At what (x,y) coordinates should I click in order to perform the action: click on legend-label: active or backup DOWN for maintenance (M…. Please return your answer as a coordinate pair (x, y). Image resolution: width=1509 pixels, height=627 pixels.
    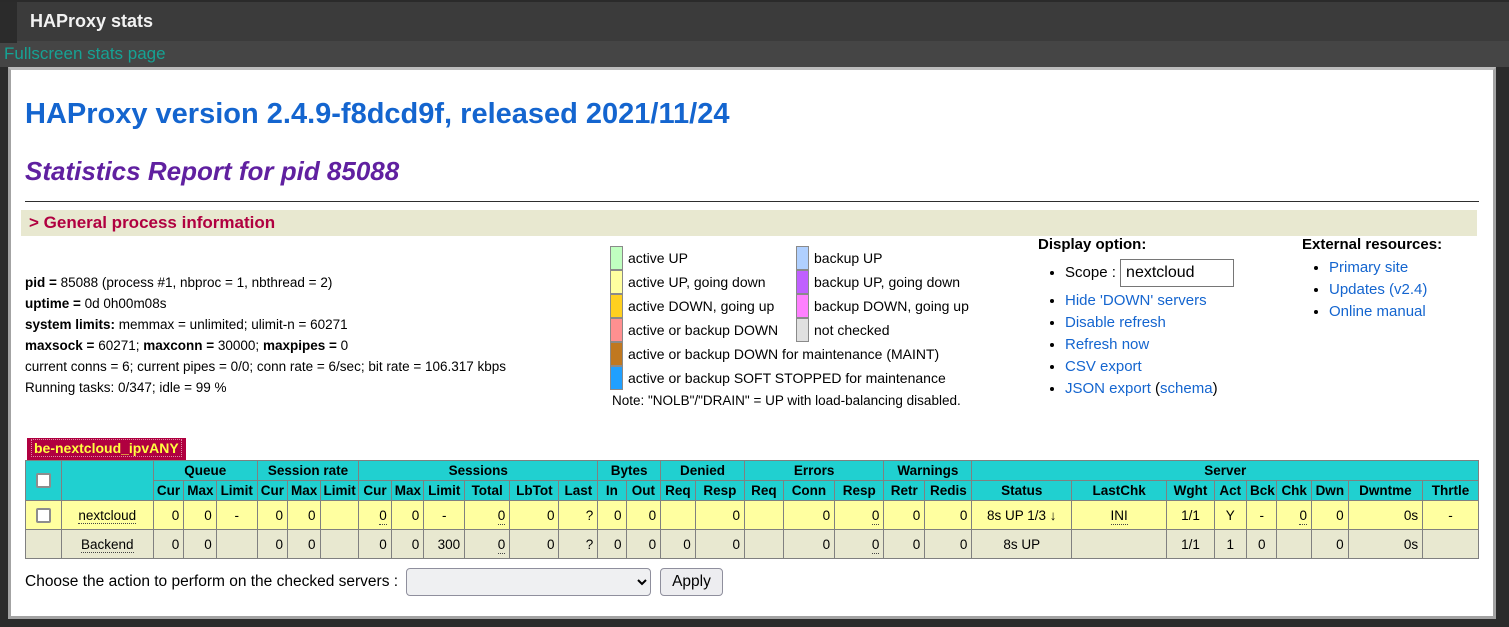
    Looking at the image, I should click on (784, 354).